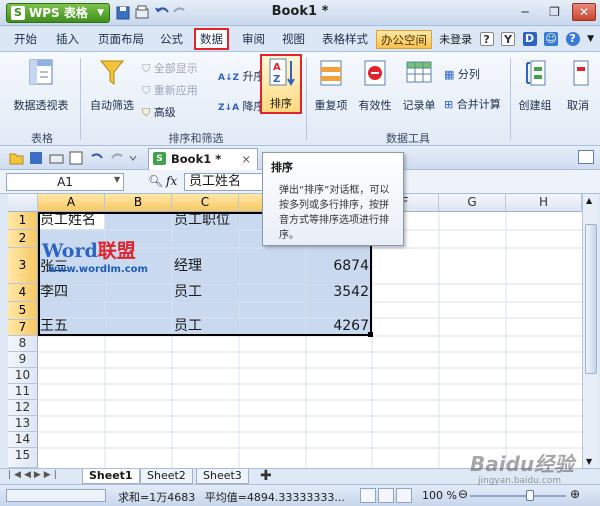 The image size is (600, 506). What do you see at coordinates (98, 269) in the screenshot?
I see `watermark-url: www.wordlm.com` at bounding box center [98, 269].